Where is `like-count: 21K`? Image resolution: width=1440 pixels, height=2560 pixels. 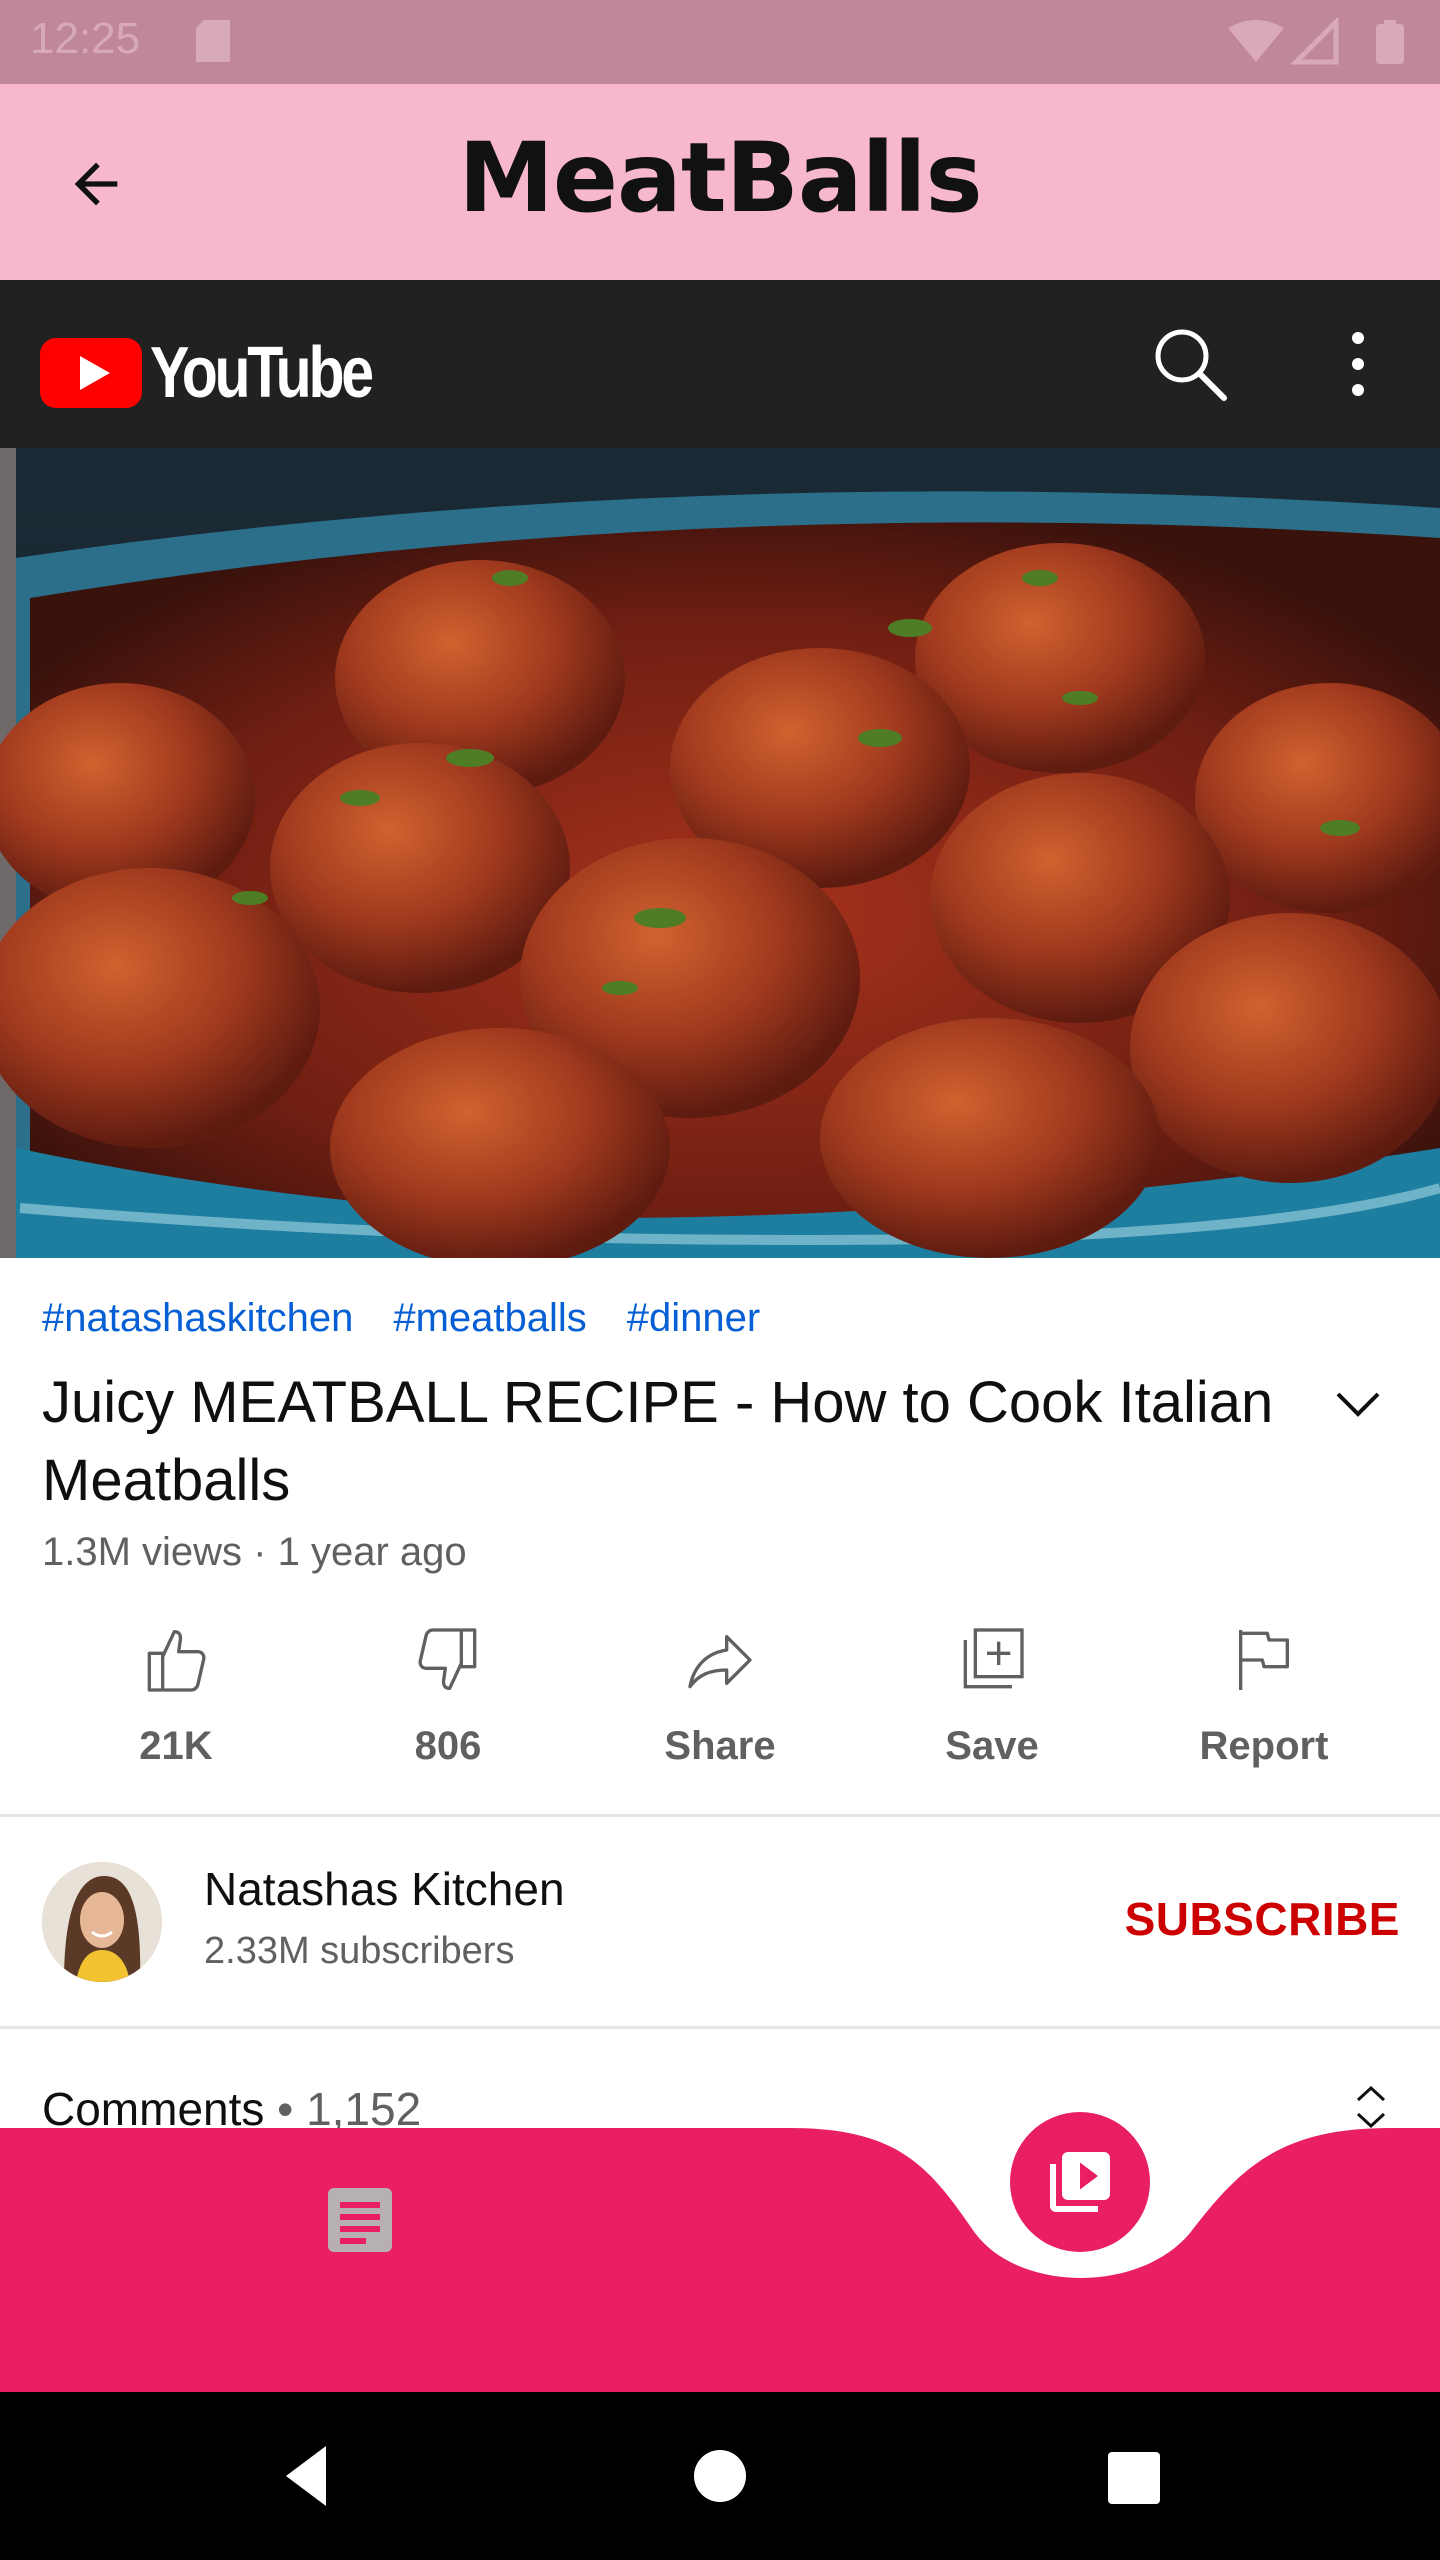 like-count: 21K is located at coordinates (176, 1746).